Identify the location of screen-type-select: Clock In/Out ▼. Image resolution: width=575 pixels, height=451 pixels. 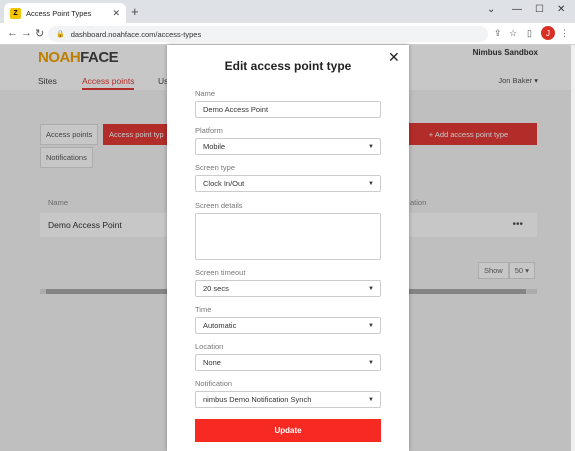
(288, 183).